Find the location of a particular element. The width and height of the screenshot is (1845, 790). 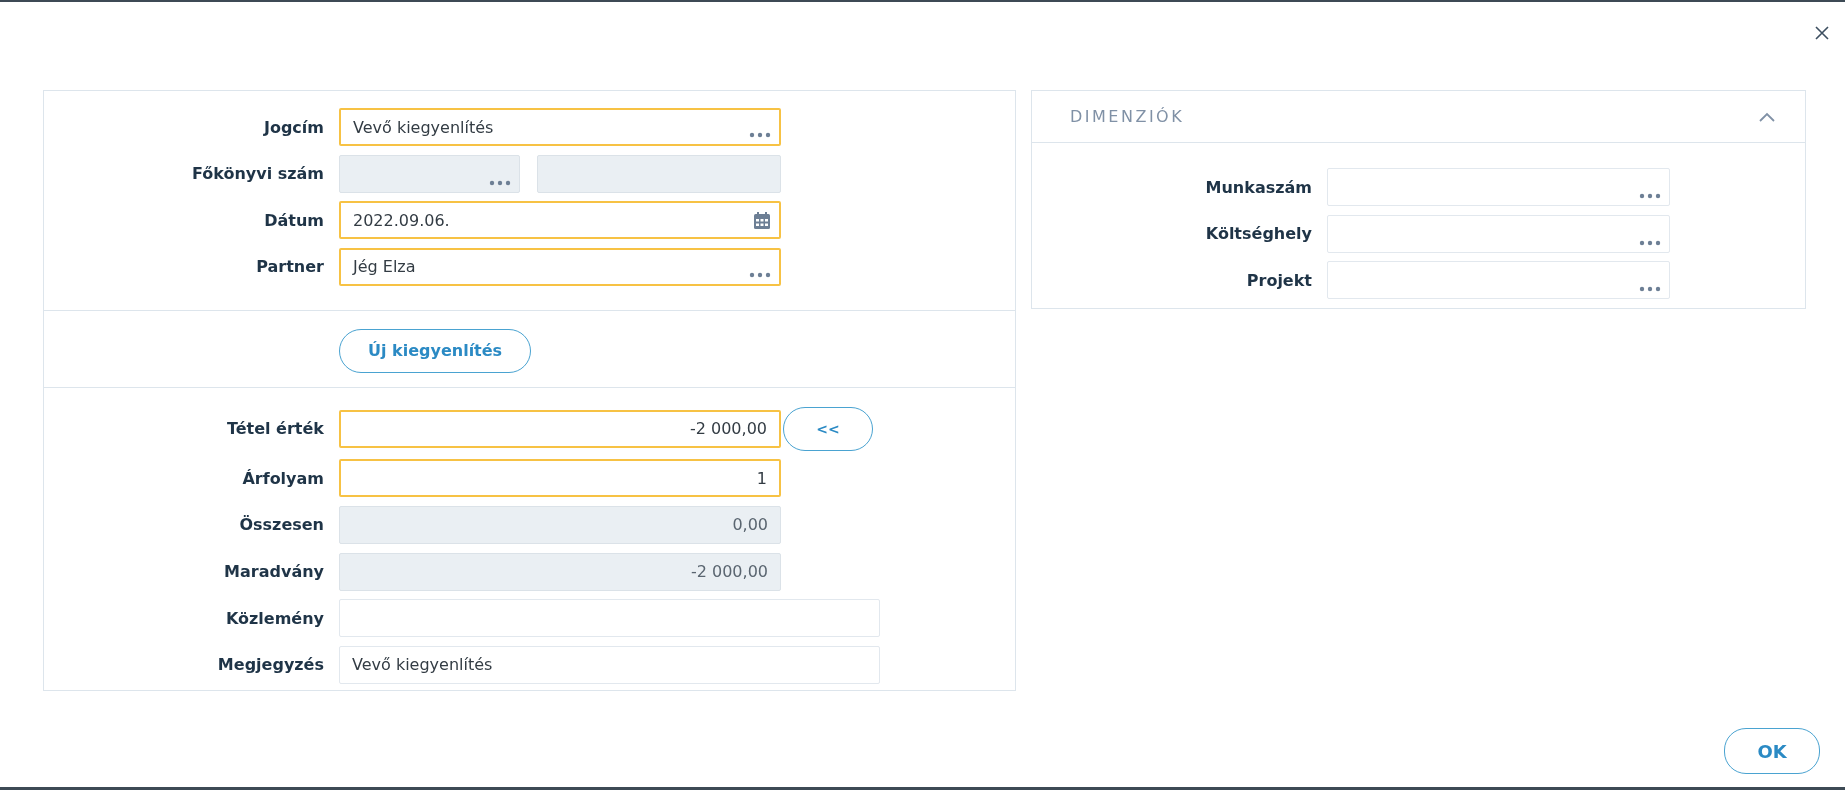

field-label: Költséghely is located at coordinates (1258, 234).